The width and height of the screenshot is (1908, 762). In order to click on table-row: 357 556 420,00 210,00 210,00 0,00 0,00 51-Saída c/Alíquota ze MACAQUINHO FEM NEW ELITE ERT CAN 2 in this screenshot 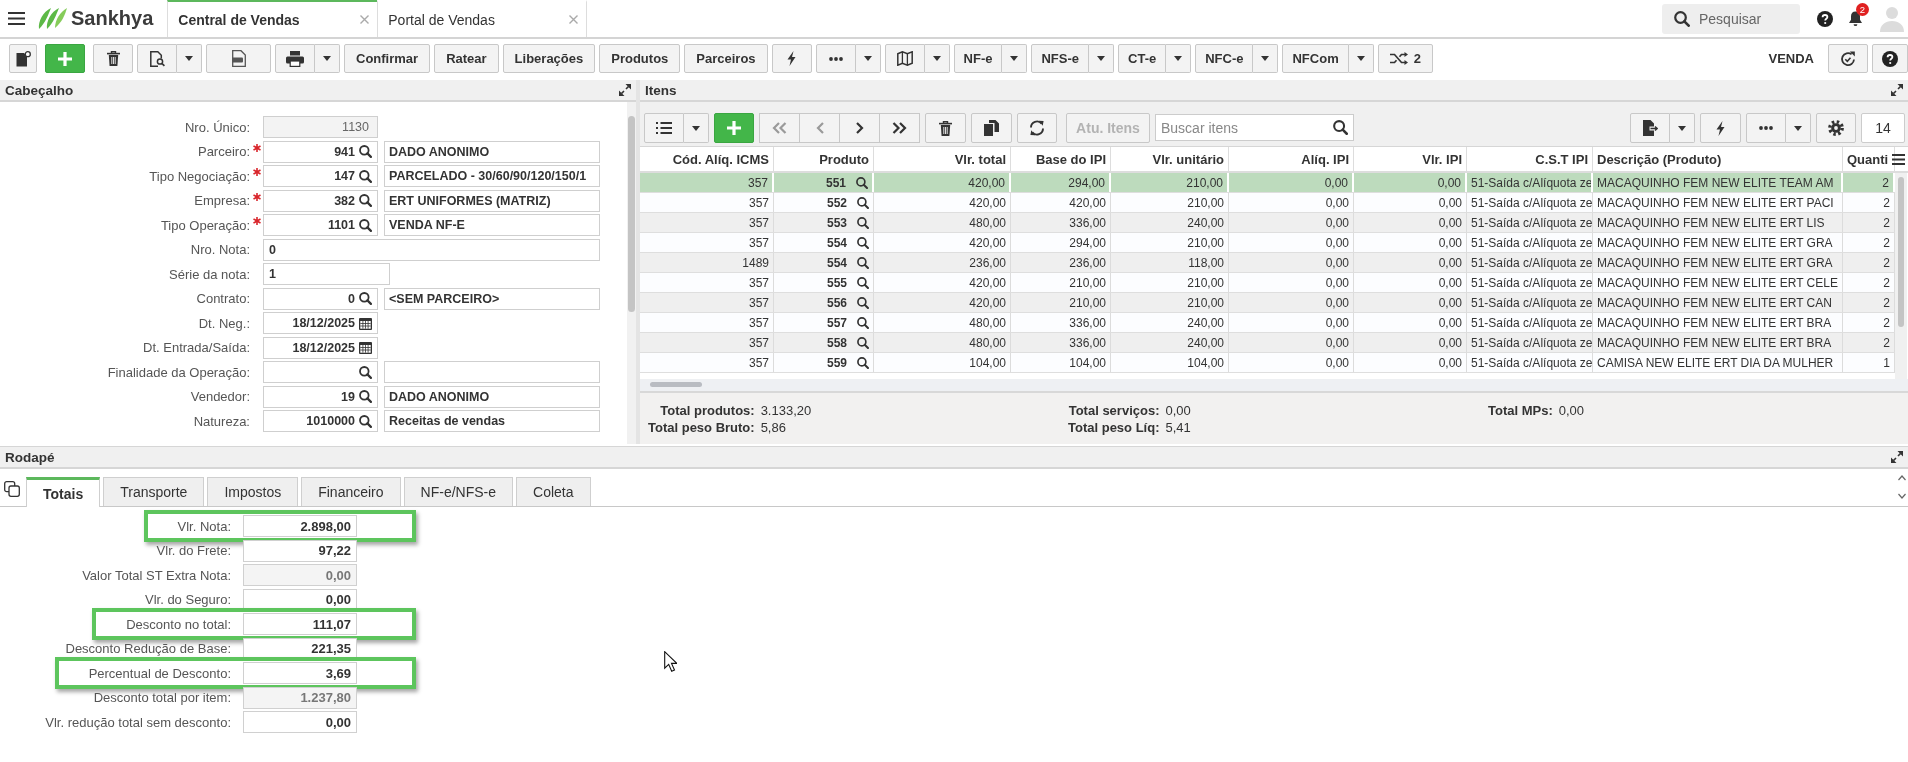, I will do `click(1267, 303)`.